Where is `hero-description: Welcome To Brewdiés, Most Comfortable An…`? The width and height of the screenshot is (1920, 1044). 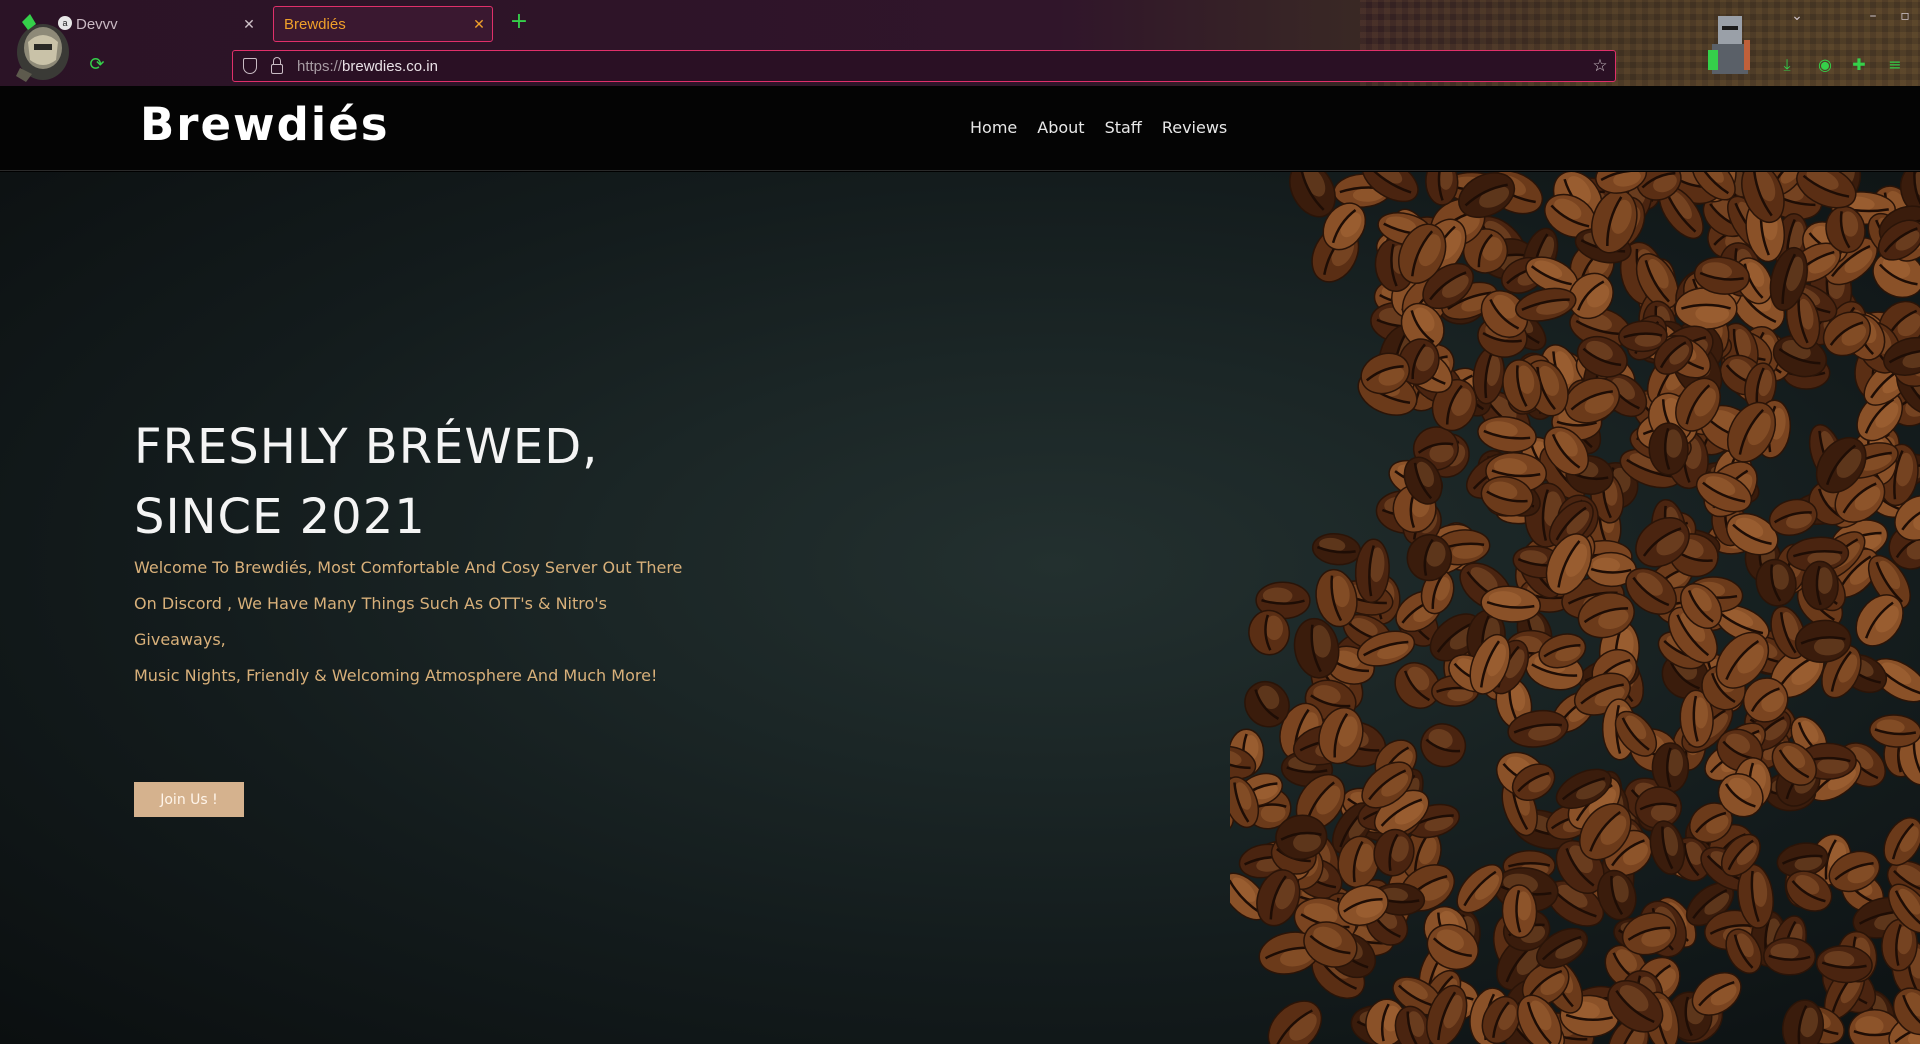
hero-description: Welcome To Brewdiés, Most Comfortable An… is located at coordinates (414, 622).